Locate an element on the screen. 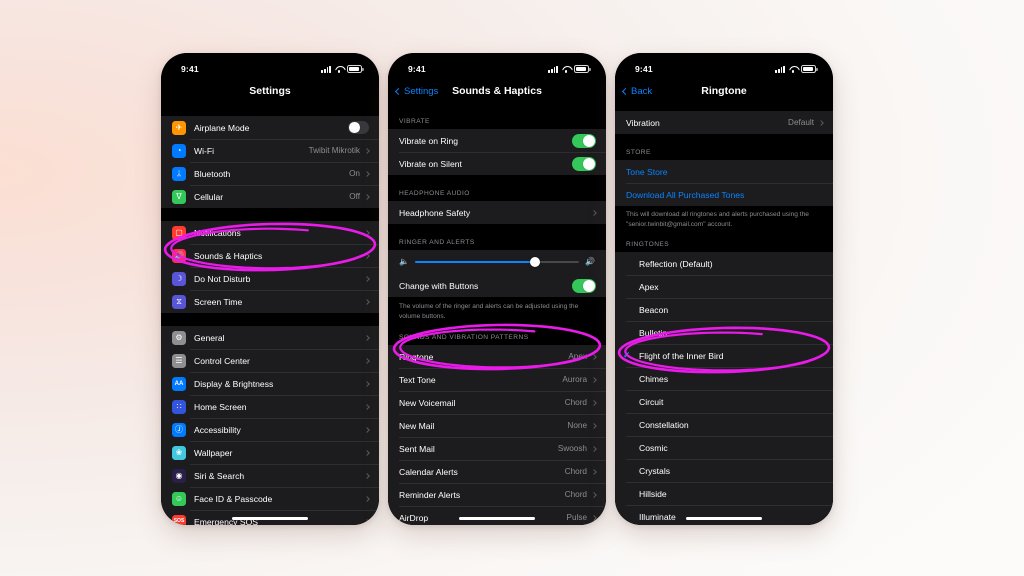 This screenshot has width=1024, height=576. list-item-label: Calendar Alerts is located at coordinates (428, 471).